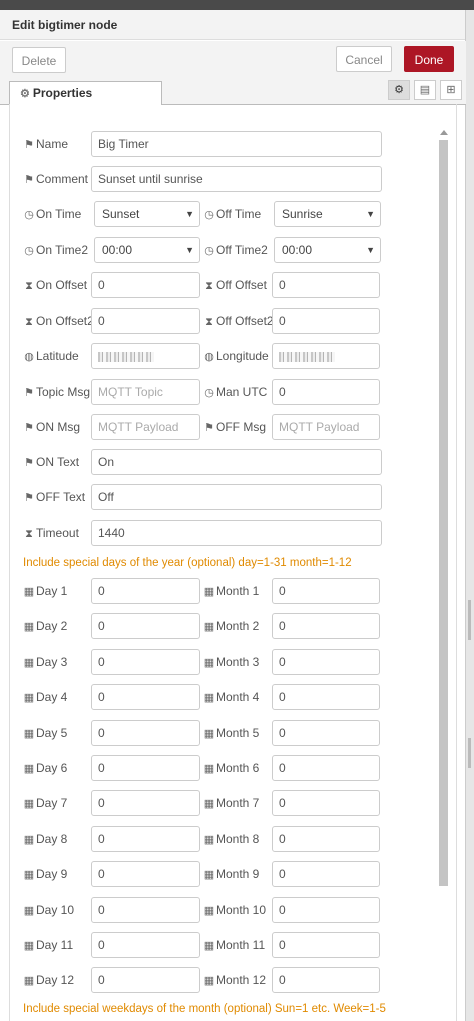  What do you see at coordinates (245, 321) in the screenshot?
I see `off-offset2-label-text: Off Offset2` at bounding box center [245, 321].